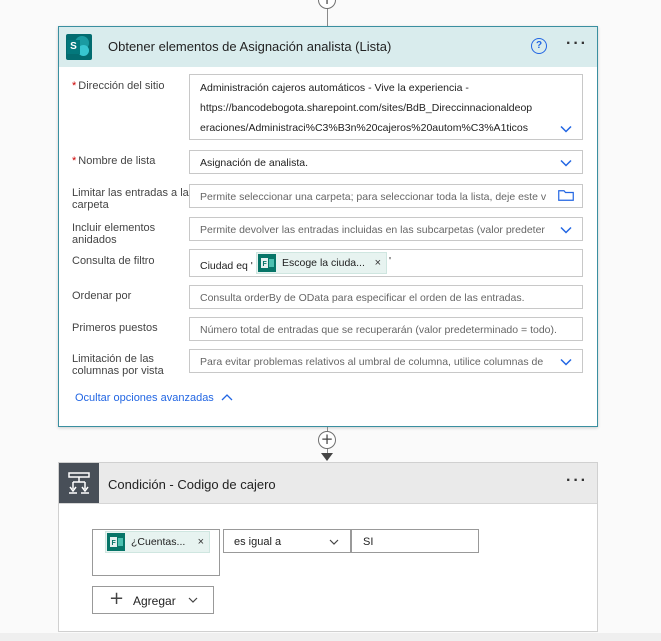  What do you see at coordinates (118, 86) in the screenshot?
I see `site-address-label: * Dirección del sitio` at bounding box center [118, 86].